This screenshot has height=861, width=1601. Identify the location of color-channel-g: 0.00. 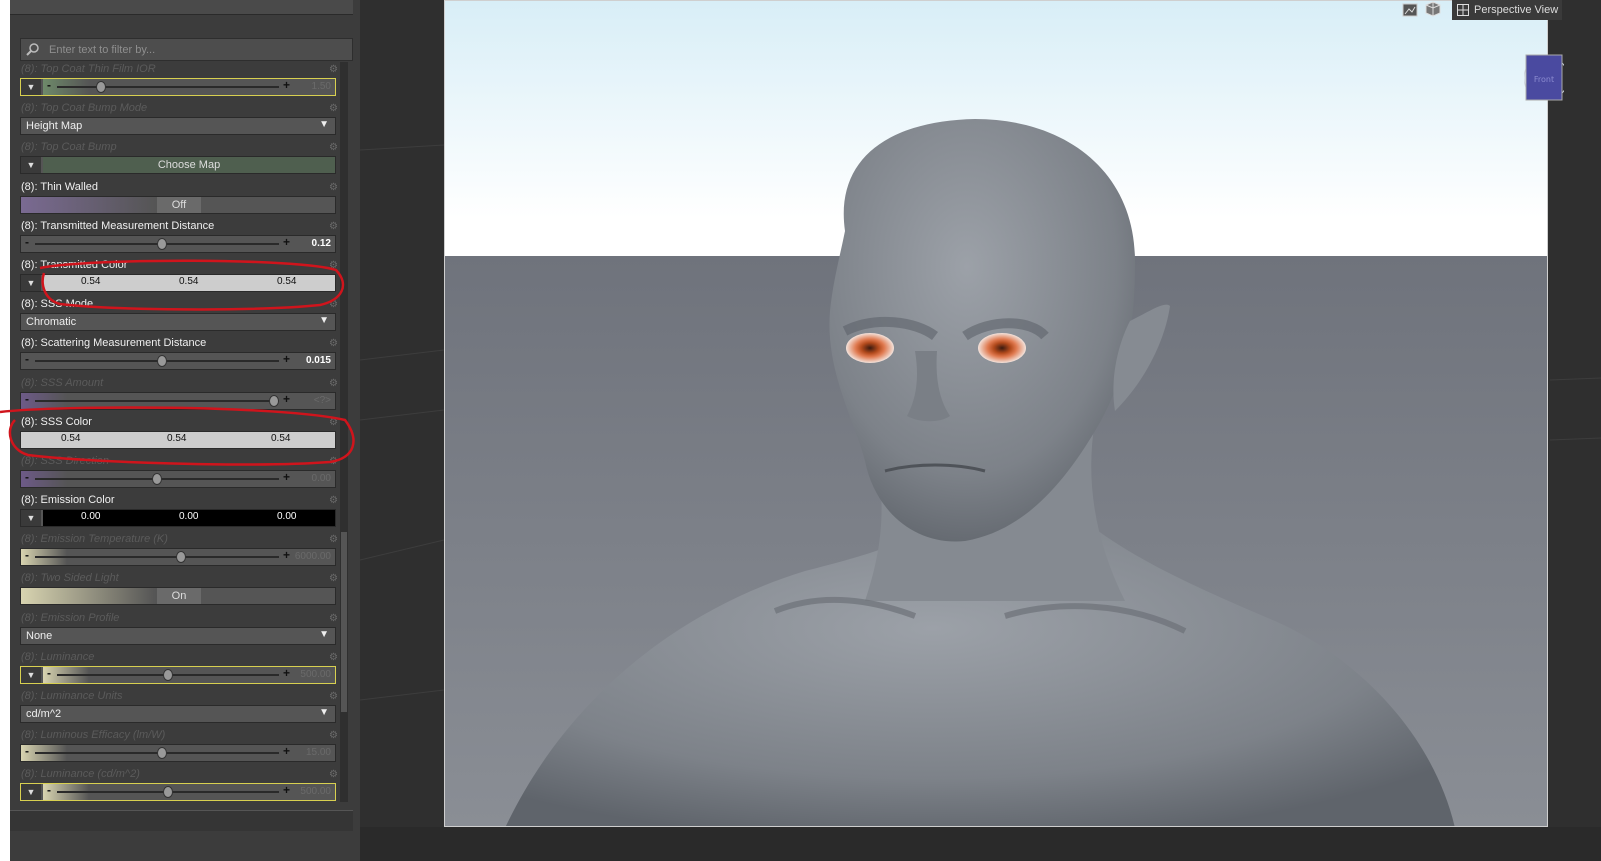
(188, 516).